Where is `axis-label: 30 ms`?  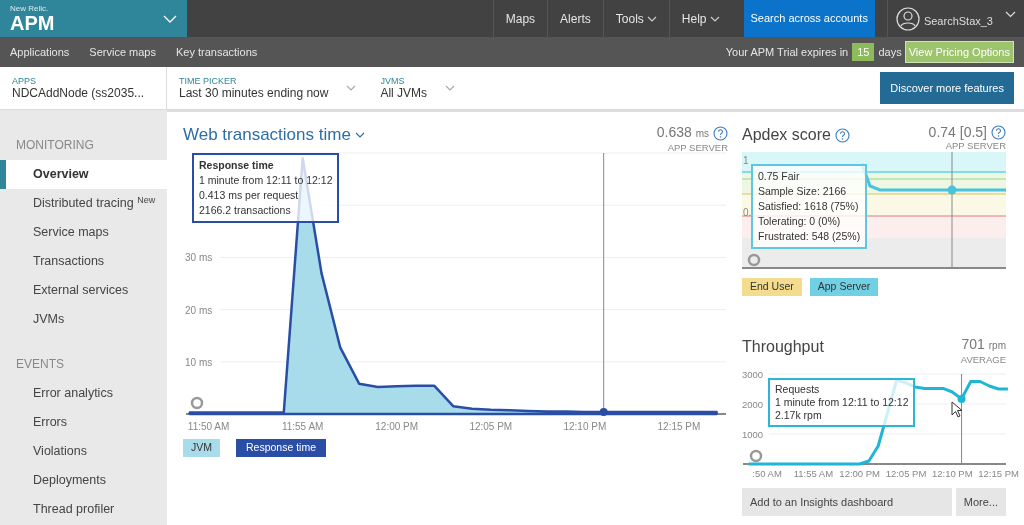 axis-label: 30 ms is located at coordinates (199, 258).